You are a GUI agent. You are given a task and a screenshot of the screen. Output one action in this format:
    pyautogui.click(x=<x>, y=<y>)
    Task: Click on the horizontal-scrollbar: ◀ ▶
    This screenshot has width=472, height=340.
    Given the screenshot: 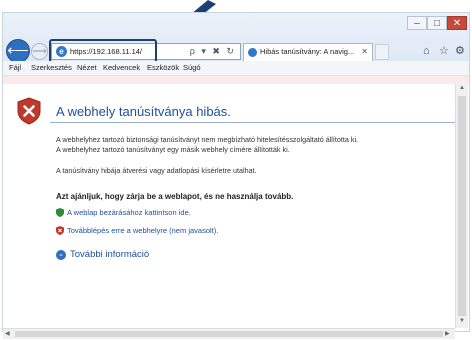 What is the action you would take?
    pyautogui.click(x=229, y=333)
    